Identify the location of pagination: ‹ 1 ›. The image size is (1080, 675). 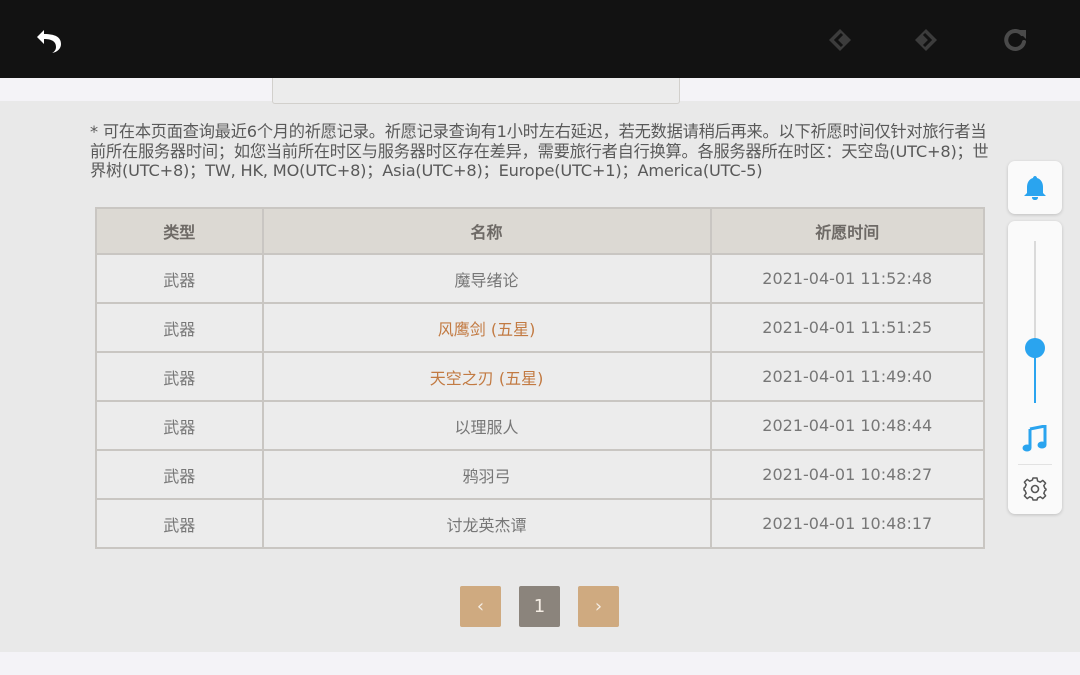
(539, 606).